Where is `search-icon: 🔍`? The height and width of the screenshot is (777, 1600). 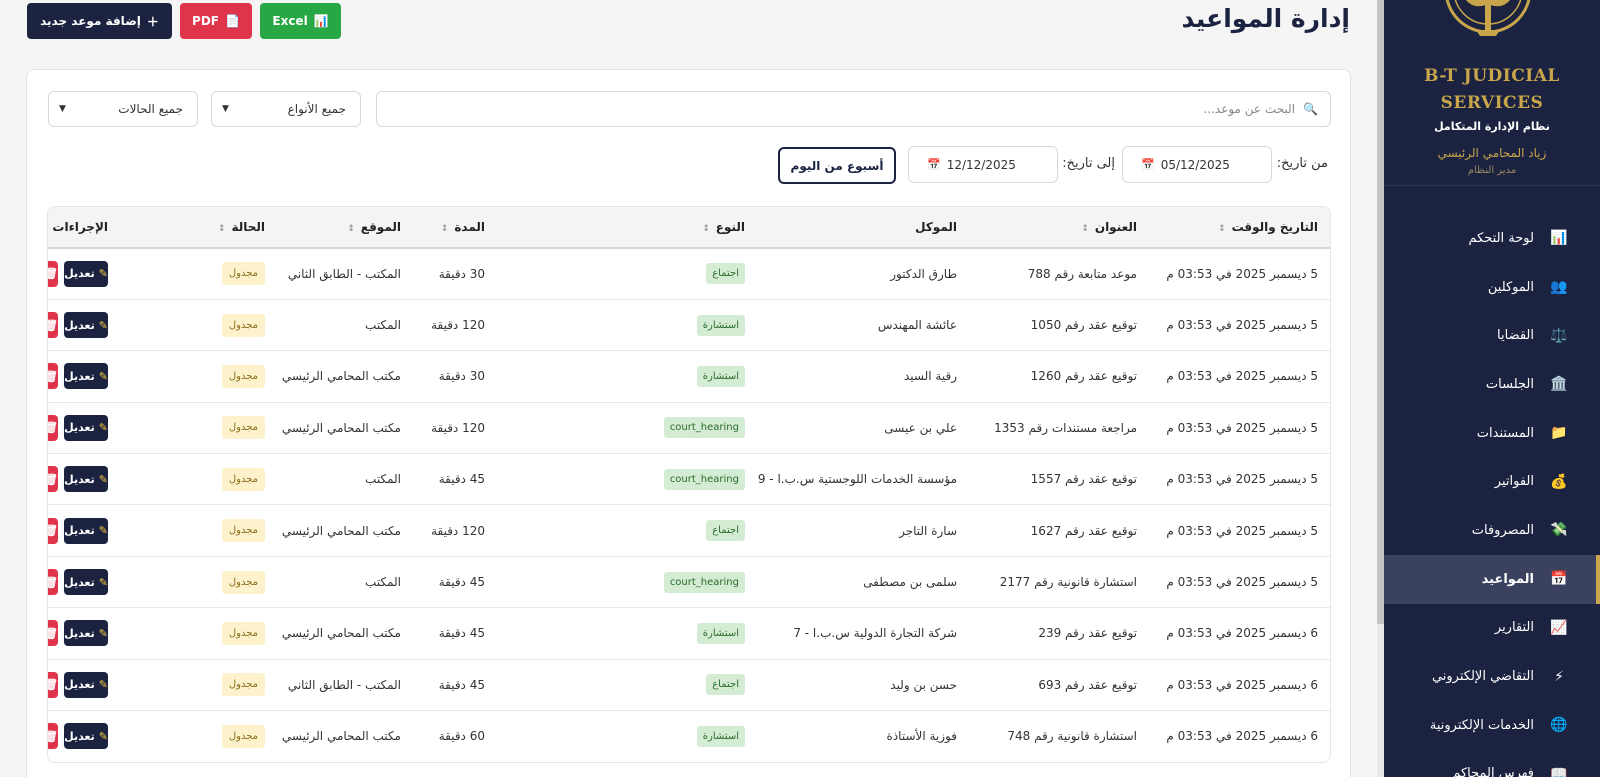 search-icon: 🔍 is located at coordinates (1310, 109).